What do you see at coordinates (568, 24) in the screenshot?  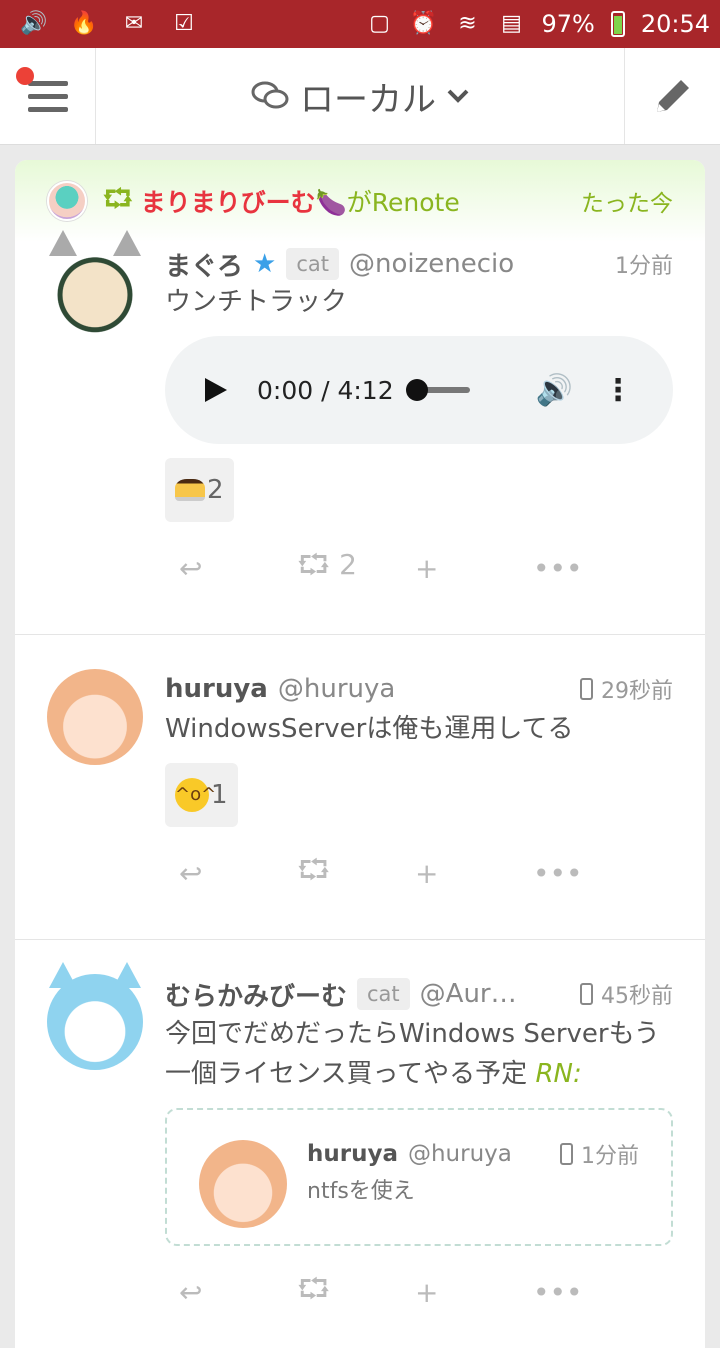 I see `battery-percent: 97%` at bounding box center [568, 24].